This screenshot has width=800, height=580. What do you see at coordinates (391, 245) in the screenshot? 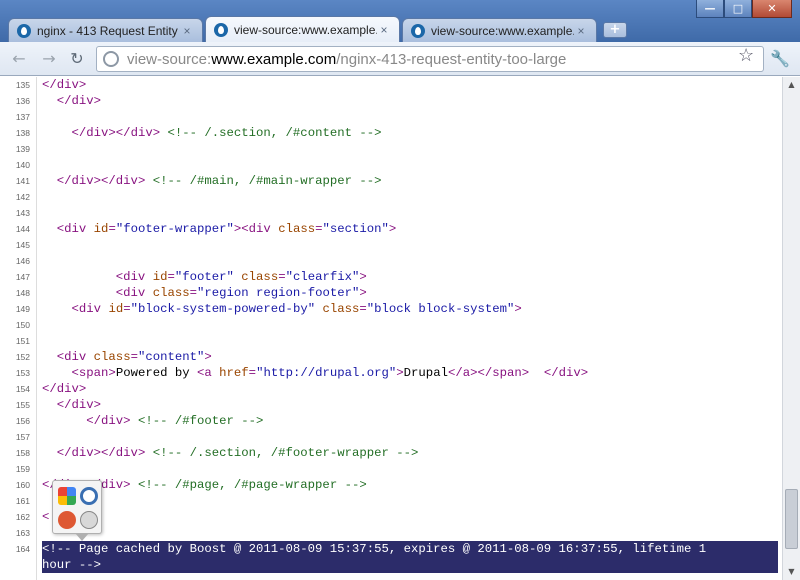
I see `source-line: 145` at bounding box center [391, 245].